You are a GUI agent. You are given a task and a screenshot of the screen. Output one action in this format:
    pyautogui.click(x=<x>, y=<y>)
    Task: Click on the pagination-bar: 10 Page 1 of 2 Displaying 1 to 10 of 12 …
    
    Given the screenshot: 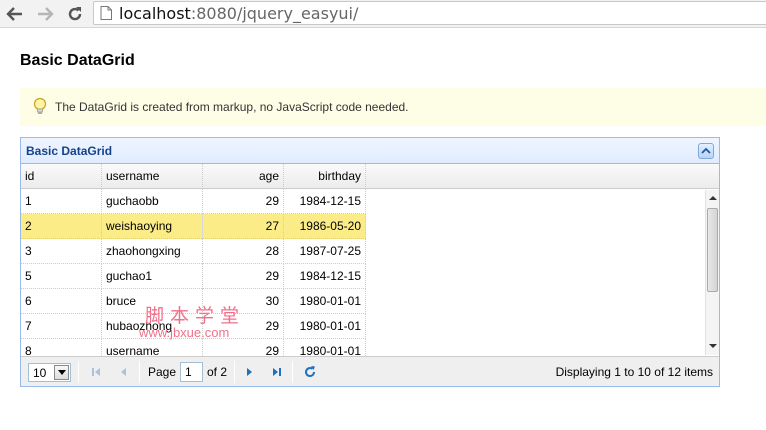 What is the action you would take?
    pyautogui.click(x=370, y=371)
    